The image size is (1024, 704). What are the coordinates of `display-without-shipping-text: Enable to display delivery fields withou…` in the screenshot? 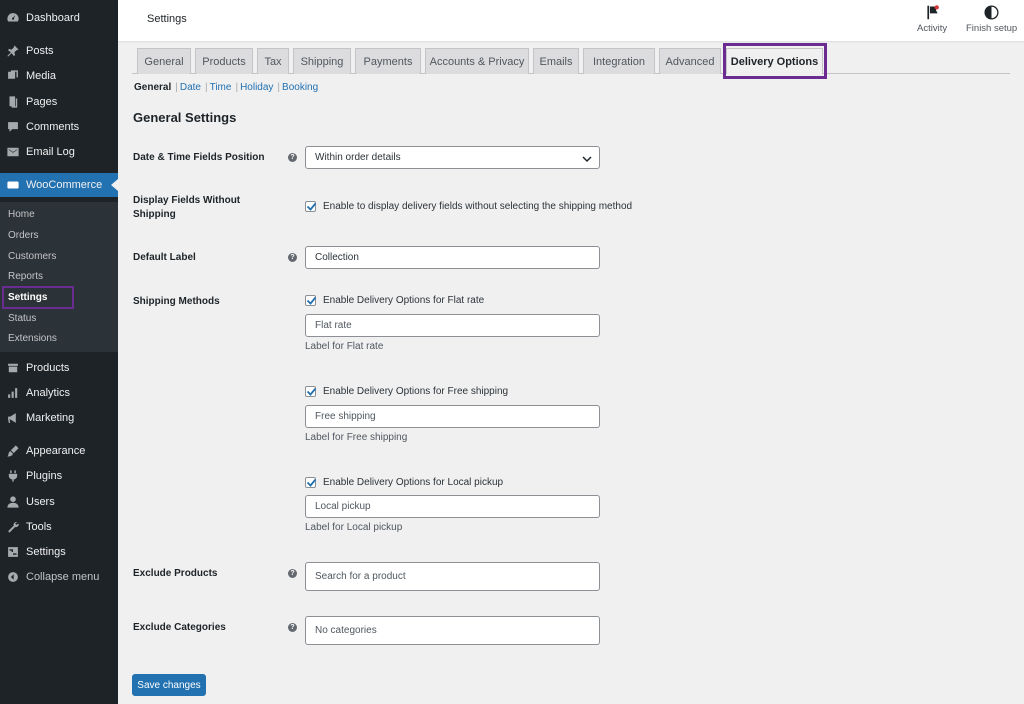 It's located at (478, 206).